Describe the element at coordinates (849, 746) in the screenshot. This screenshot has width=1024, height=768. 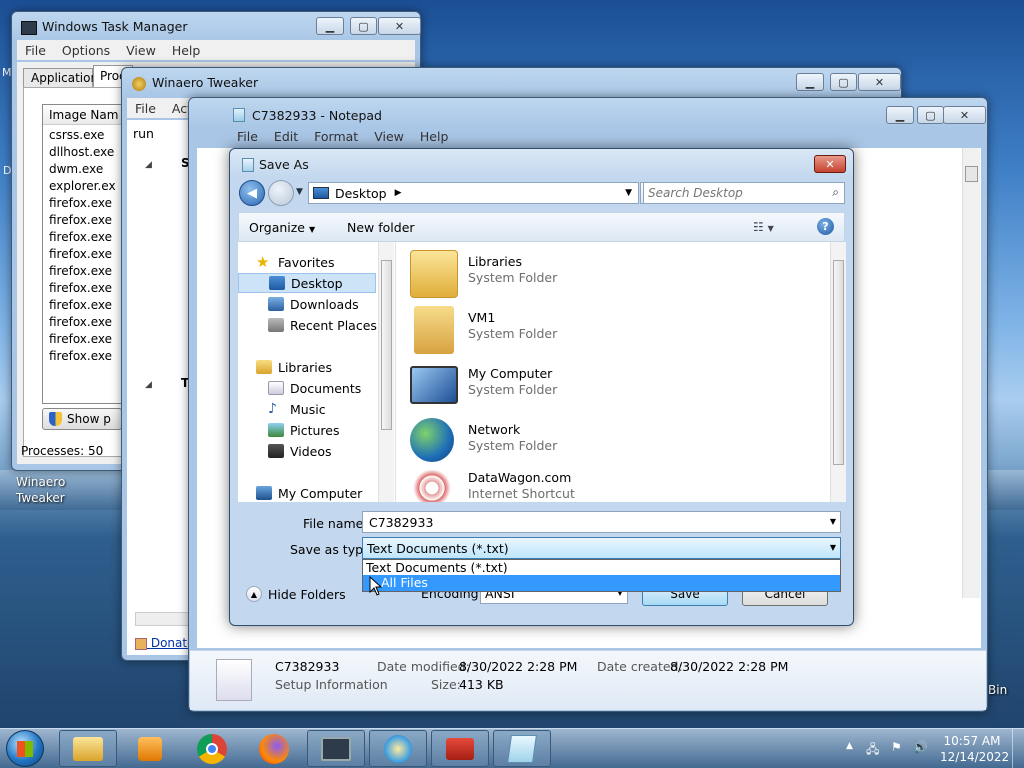
I see `tray-show-hidden-icon: ▲` at that location.